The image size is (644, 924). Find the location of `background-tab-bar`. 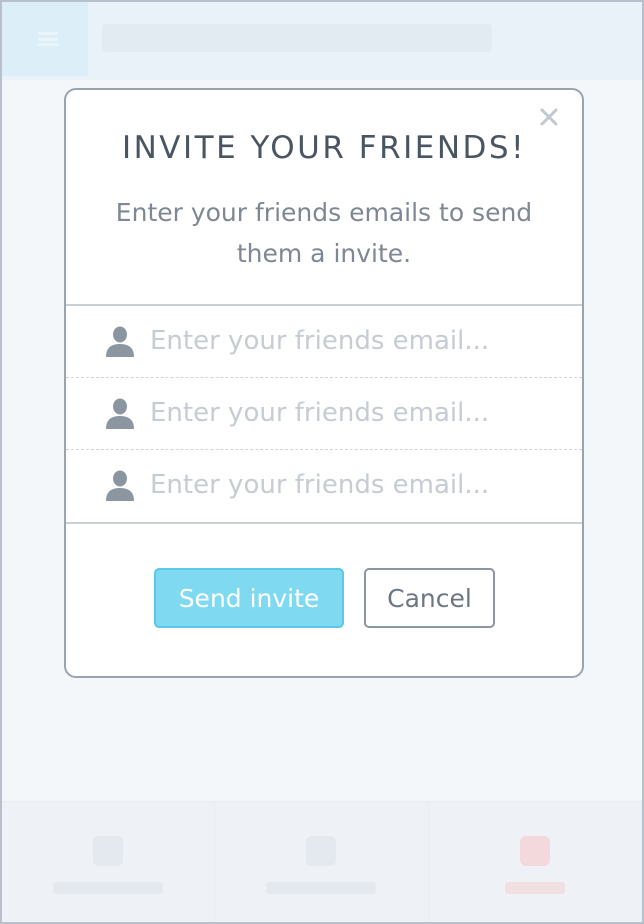

background-tab-bar is located at coordinates (322, 861).